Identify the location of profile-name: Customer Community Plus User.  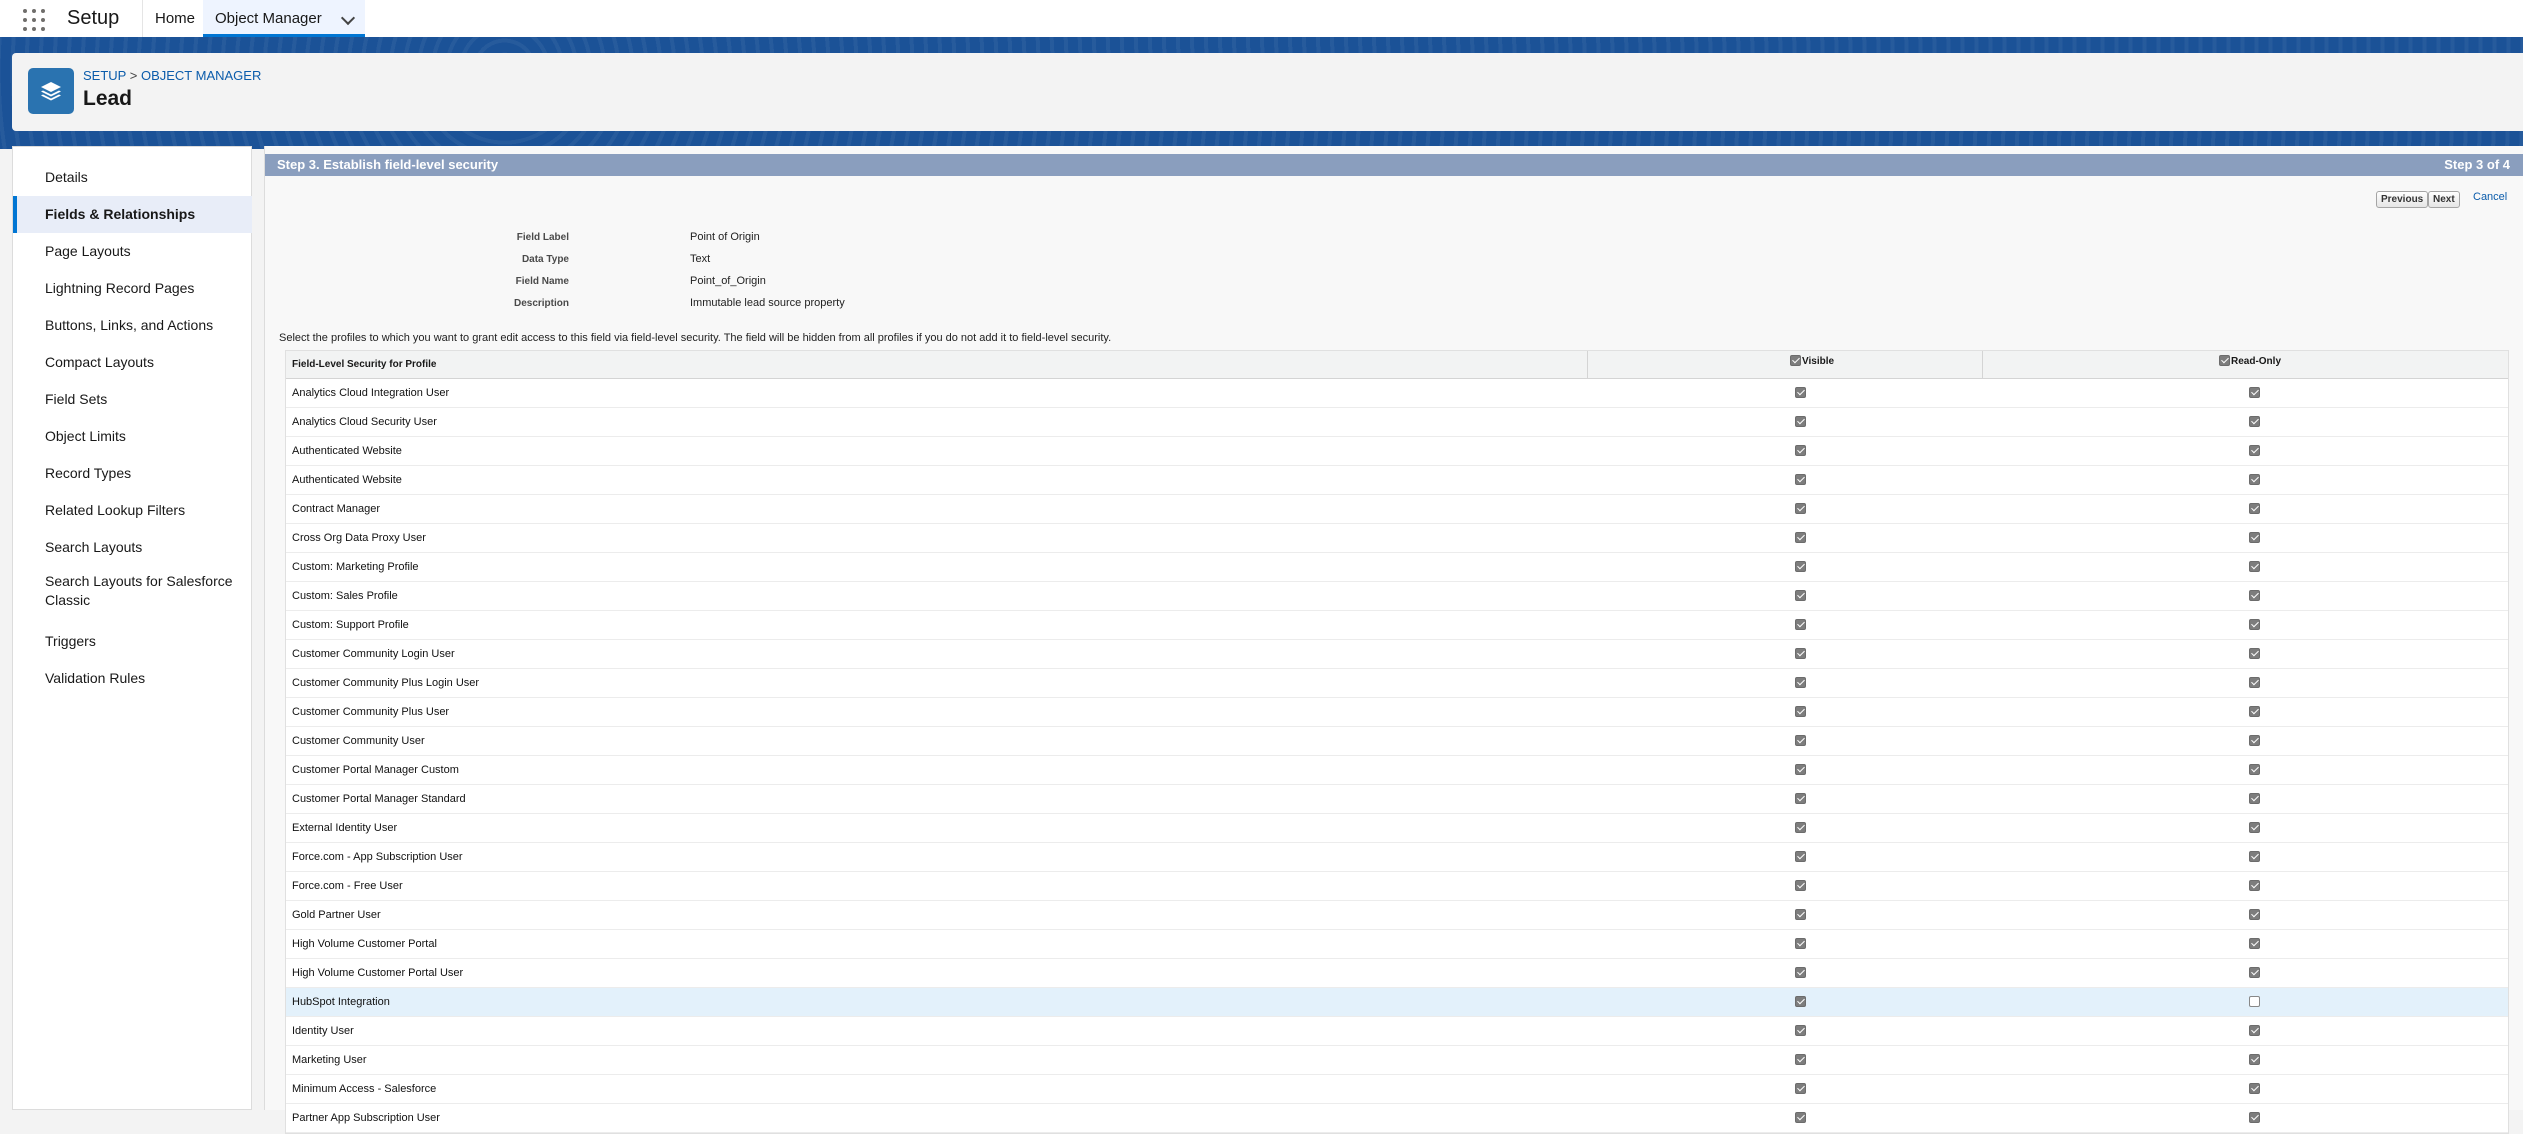
(371, 712).